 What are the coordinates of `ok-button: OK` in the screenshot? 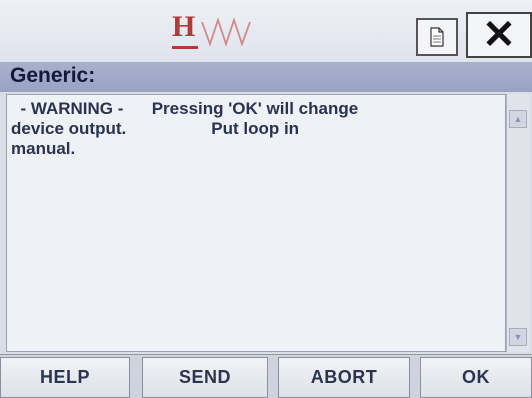 It's located at (476, 377).